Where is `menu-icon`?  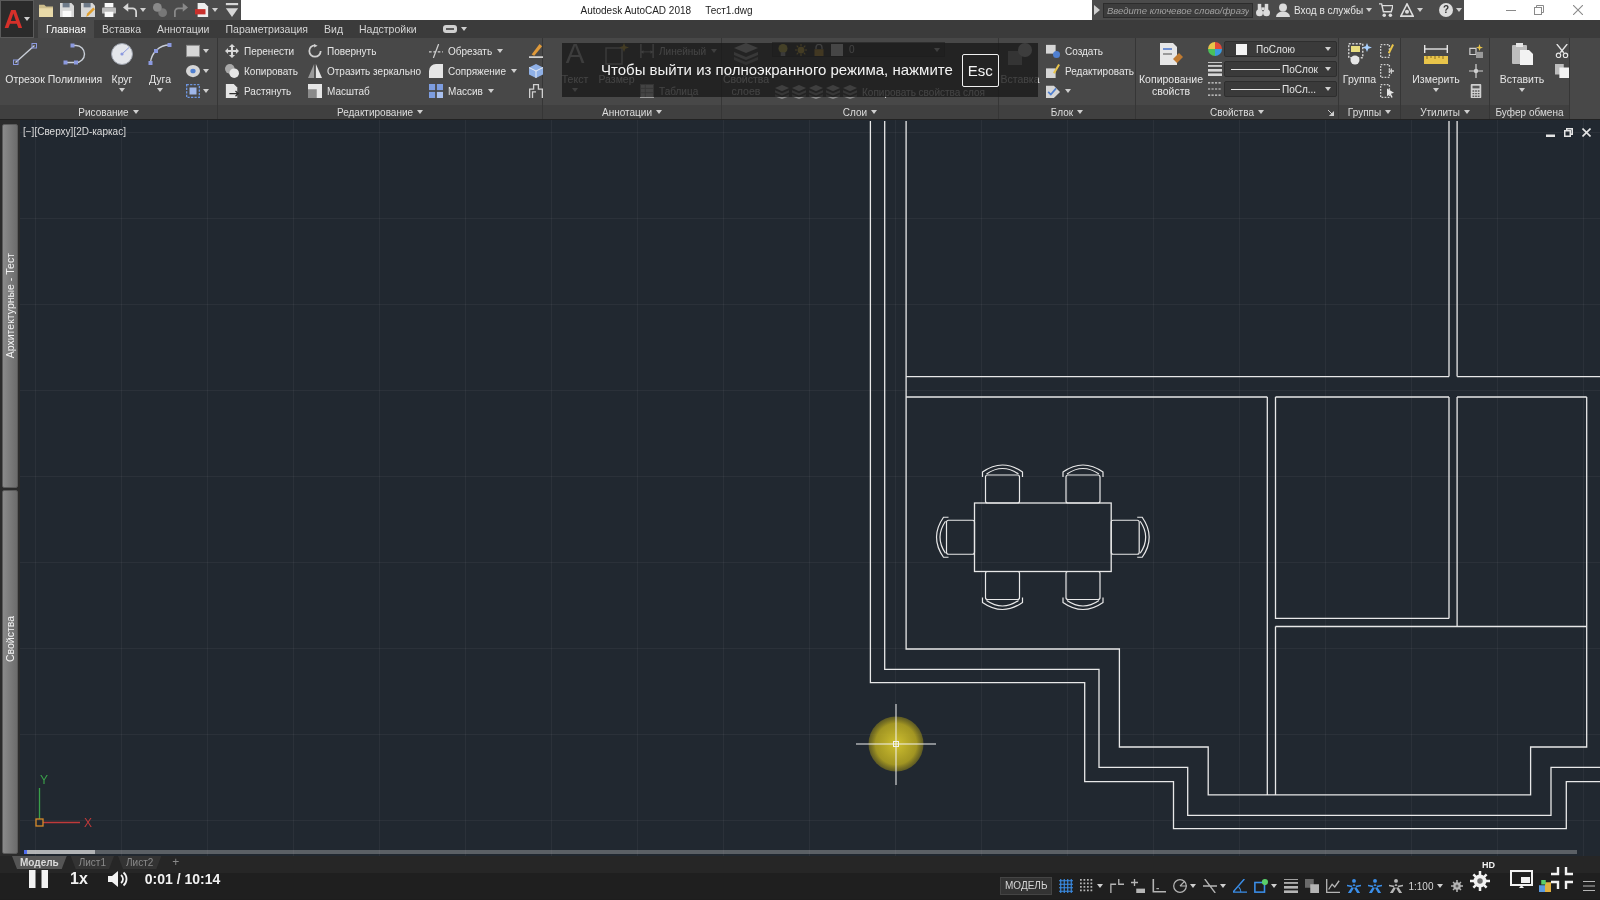 menu-icon is located at coordinates (1588, 886).